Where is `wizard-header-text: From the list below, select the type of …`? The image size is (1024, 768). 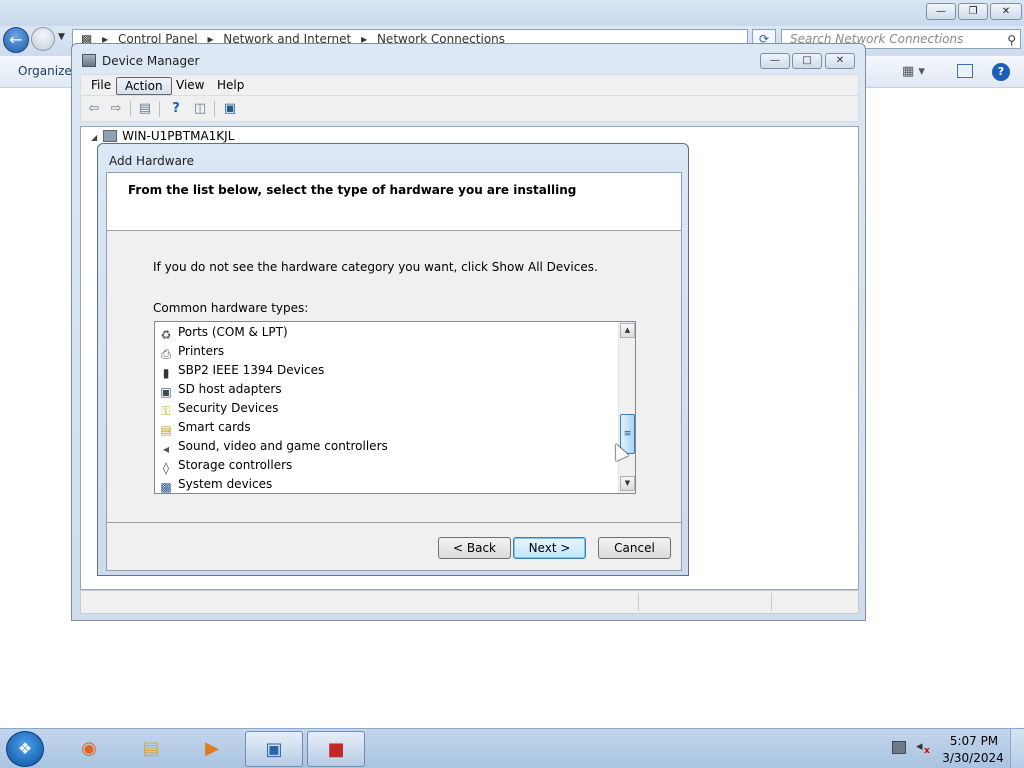
wizard-header-text: From the list below, select the type of … is located at coordinates (352, 190).